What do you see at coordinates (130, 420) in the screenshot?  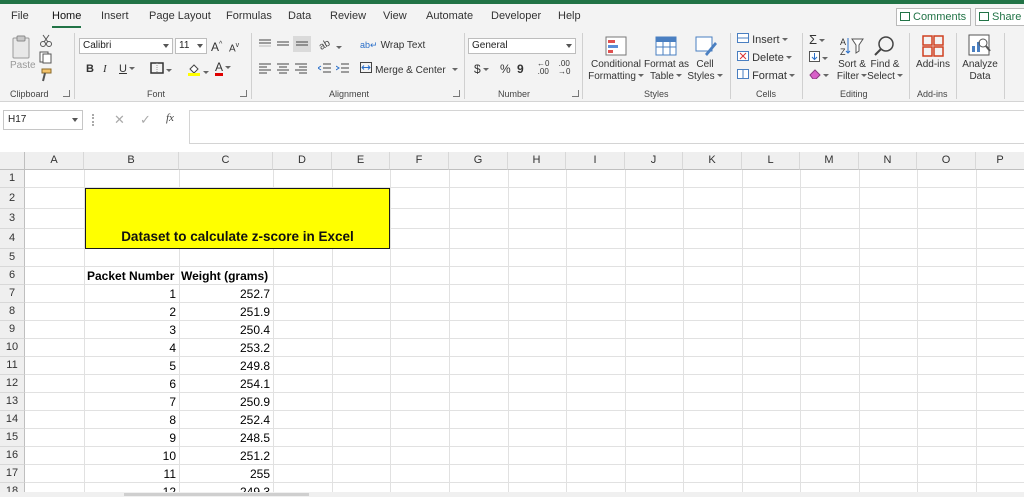 I see `packet-number-cell: 8` at bounding box center [130, 420].